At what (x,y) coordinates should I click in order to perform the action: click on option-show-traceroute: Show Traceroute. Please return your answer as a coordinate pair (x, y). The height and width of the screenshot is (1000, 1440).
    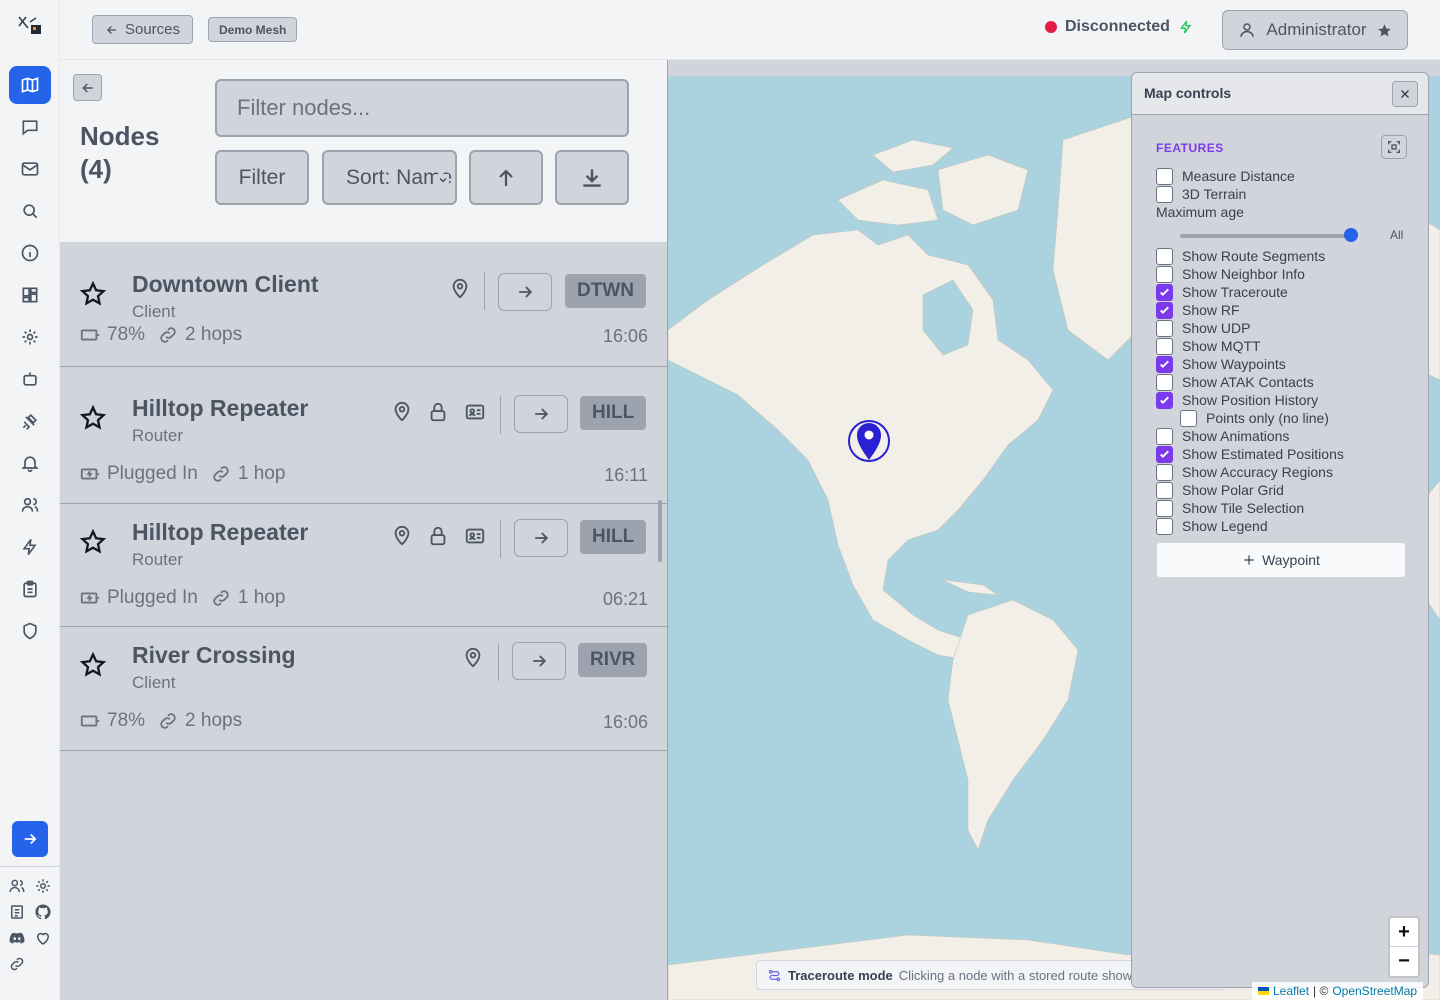
    Looking at the image, I should click on (1222, 292).